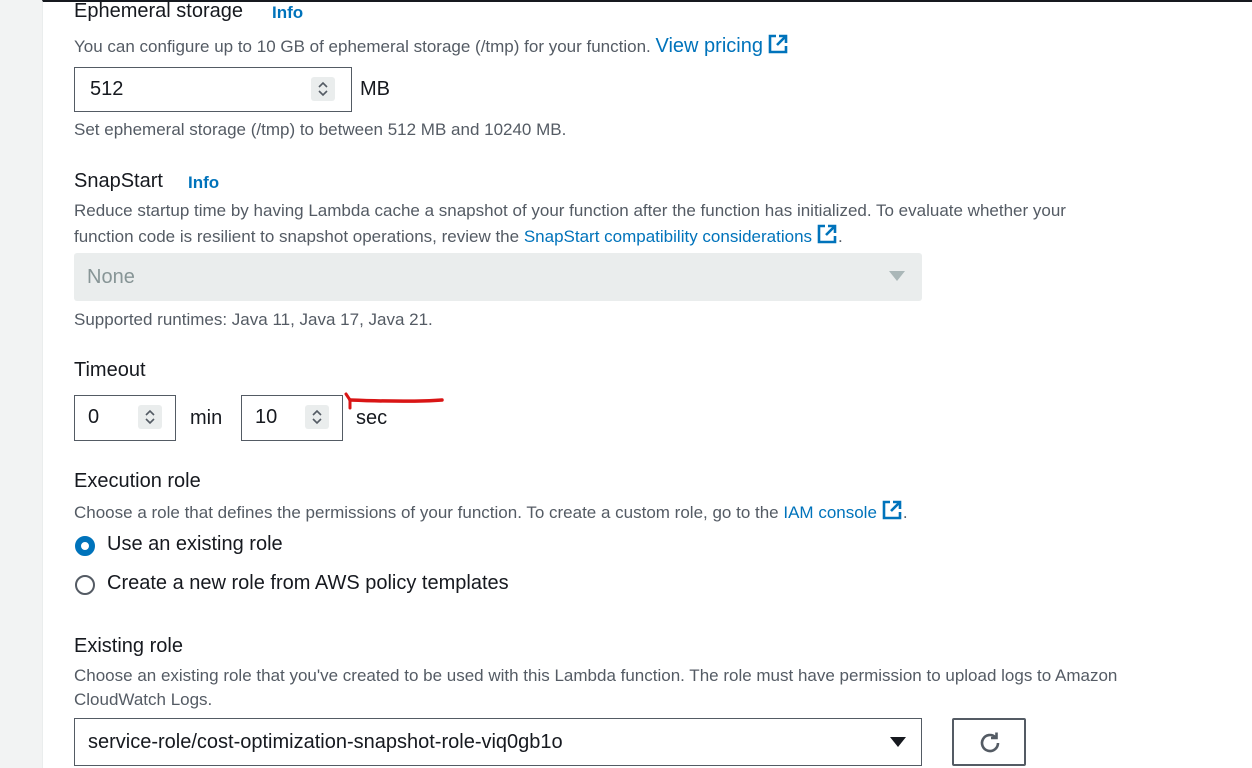 This screenshot has height=768, width=1252. I want to click on snapstart-select-value: None, so click(111, 277).